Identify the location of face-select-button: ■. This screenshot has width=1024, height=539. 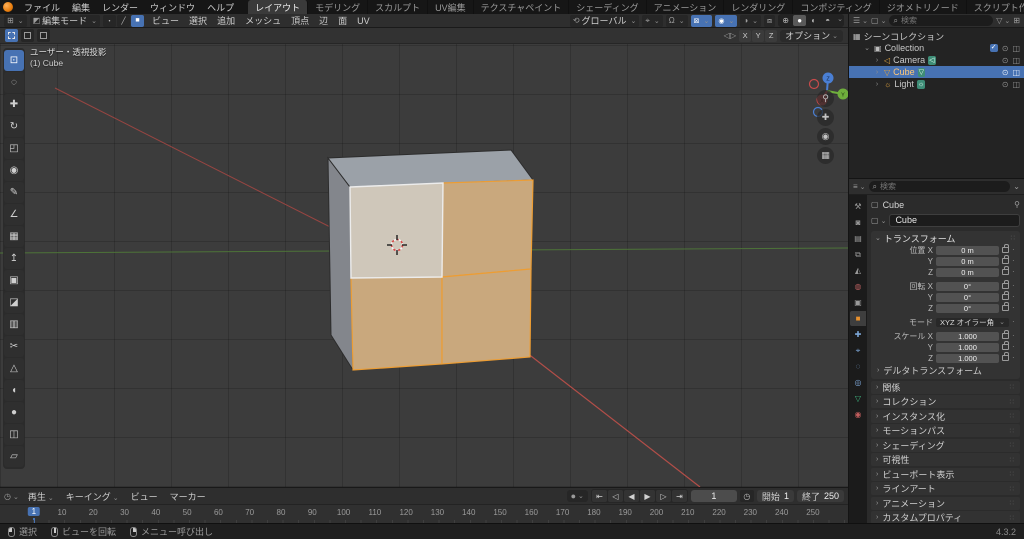
(138, 20).